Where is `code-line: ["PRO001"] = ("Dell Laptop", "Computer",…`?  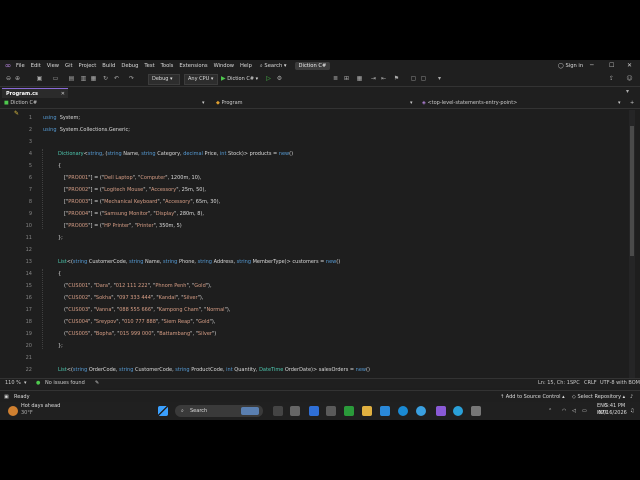
code-line: ["PRO001"] = ("Dell Laptop", "Computer",… is located at coordinates (132, 178).